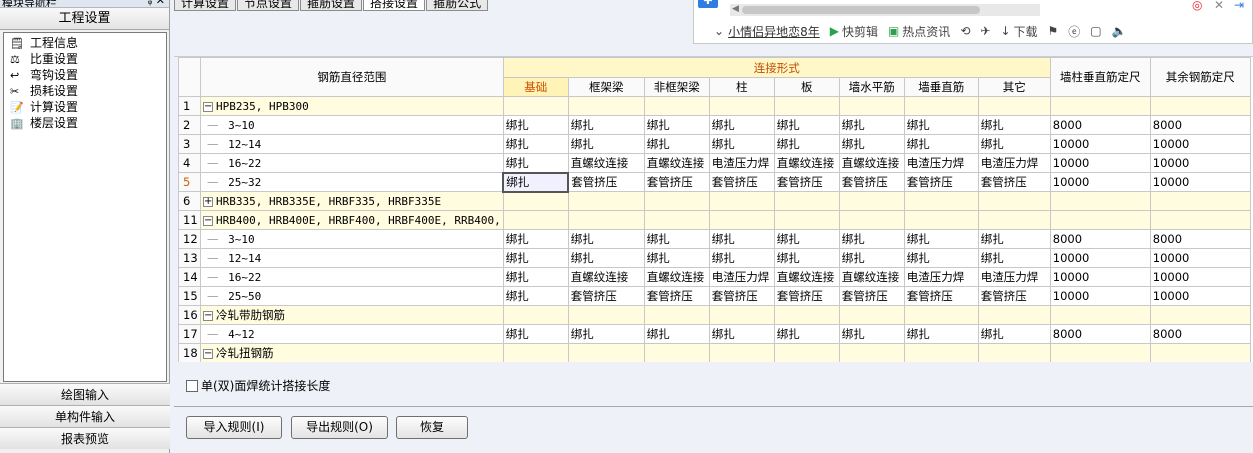  I want to click on connection-subheader-0: 基础, so click(535, 87).